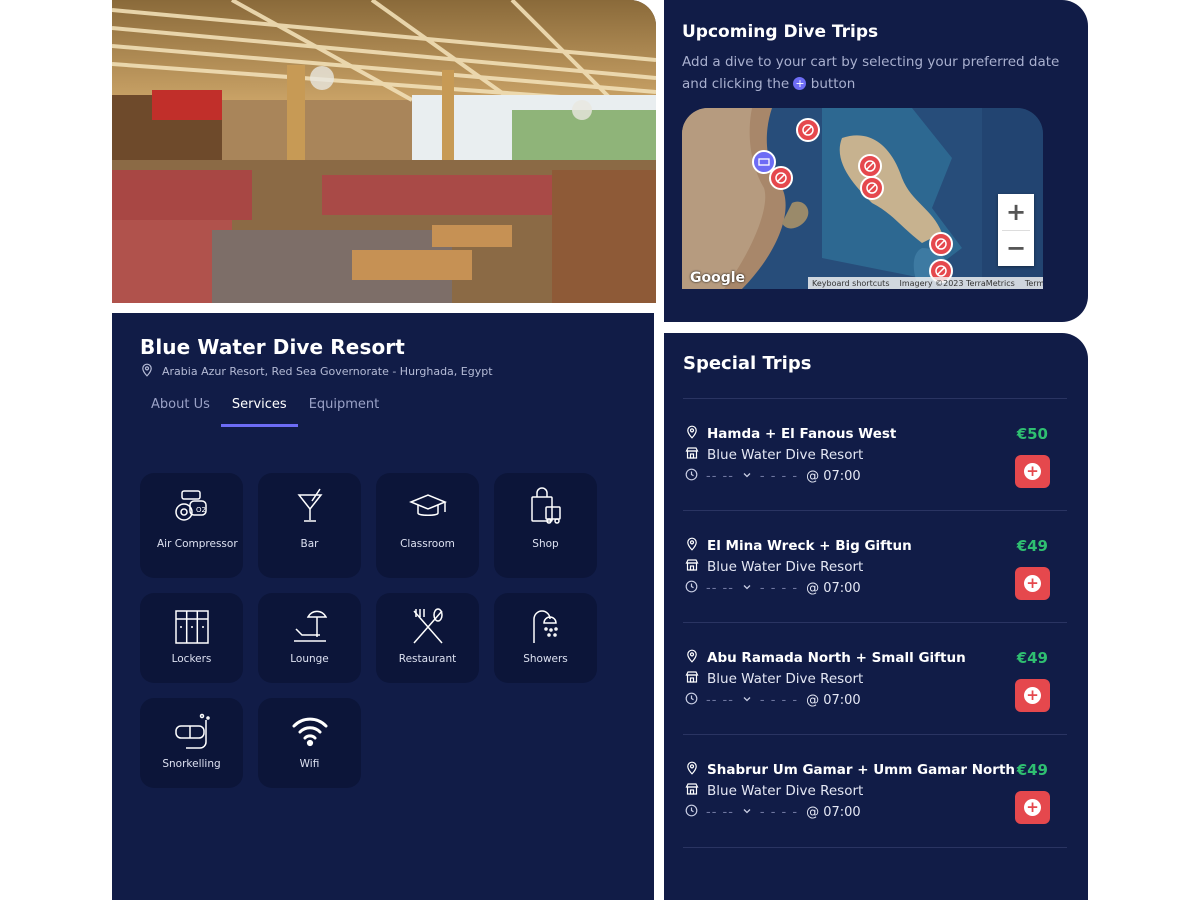 The width and height of the screenshot is (1200, 900). What do you see at coordinates (802, 434) in the screenshot?
I see `trip-name: Hamda + El Fanous West` at bounding box center [802, 434].